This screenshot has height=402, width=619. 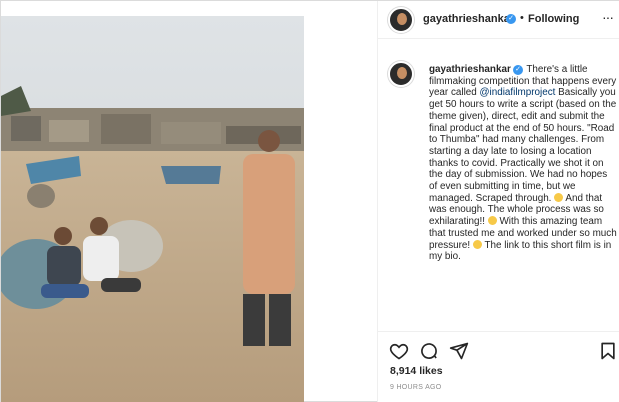 What do you see at coordinates (477, 244) in the screenshot?
I see `laughing-emoji-icon` at bounding box center [477, 244].